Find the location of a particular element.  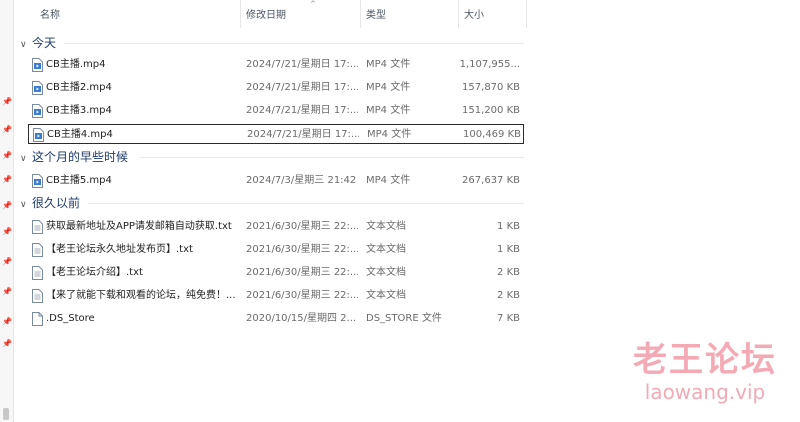

file-type: DS_STORE 文件 is located at coordinates (404, 318).